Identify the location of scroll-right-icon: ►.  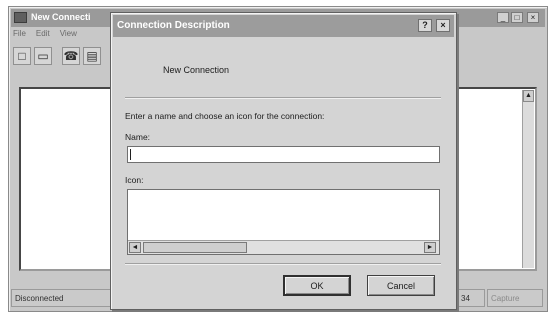
(430, 247).